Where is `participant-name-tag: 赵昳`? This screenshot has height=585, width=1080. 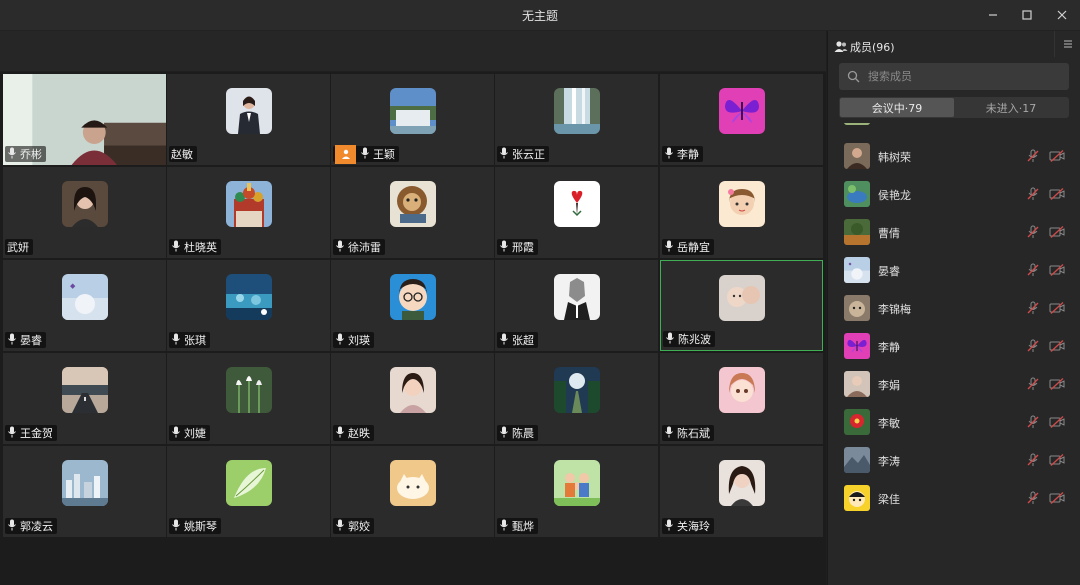
participant-name-tag: 赵昳 is located at coordinates (353, 433).